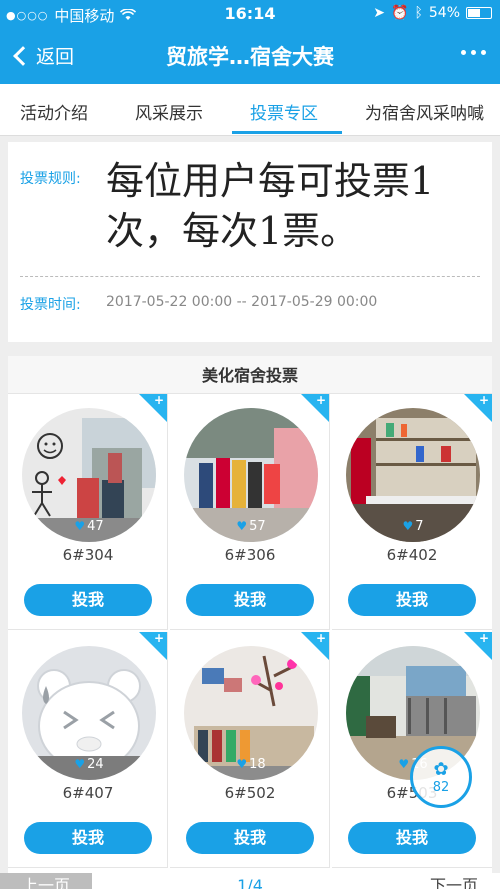 The image size is (500, 889). Describe the element at coordinates (89, 713) in the screenshot. I see `dorm-photo: ♥ 24` at that location.